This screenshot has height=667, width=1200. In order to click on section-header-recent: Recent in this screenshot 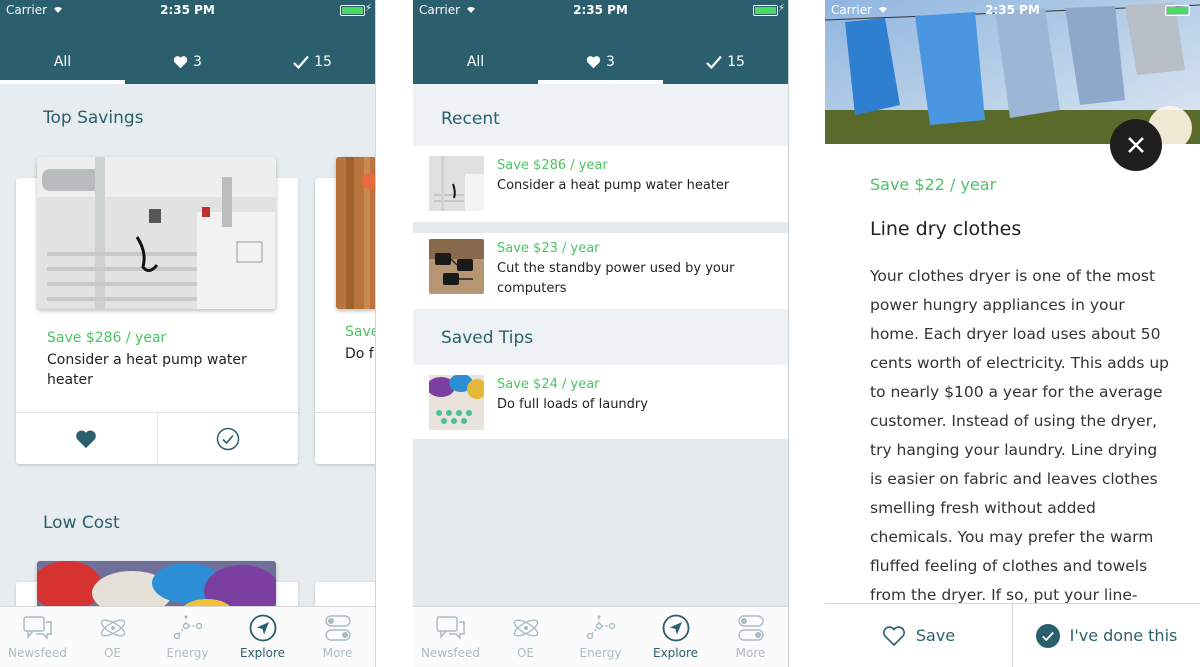, I will do `click(600, 115)`.